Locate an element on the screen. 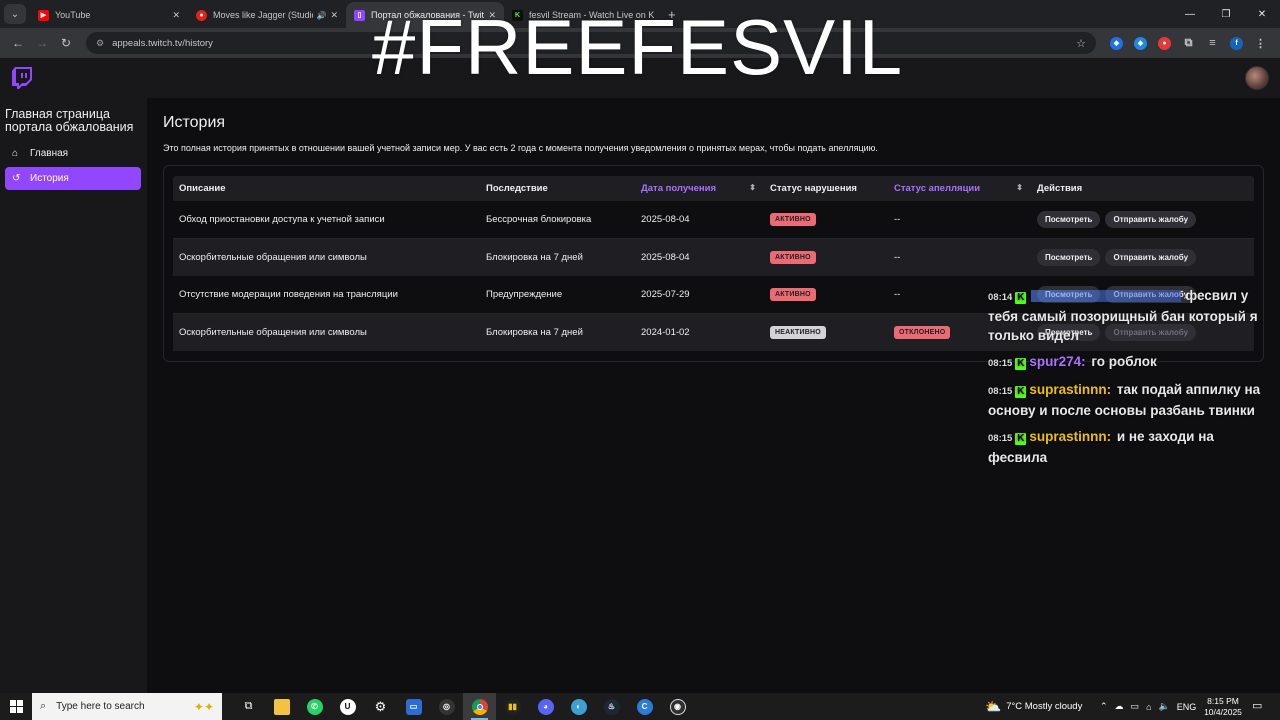 This screenshot has height=720, width=1280. site-info-icon: ⚙ is located at coordinates (100, 43).